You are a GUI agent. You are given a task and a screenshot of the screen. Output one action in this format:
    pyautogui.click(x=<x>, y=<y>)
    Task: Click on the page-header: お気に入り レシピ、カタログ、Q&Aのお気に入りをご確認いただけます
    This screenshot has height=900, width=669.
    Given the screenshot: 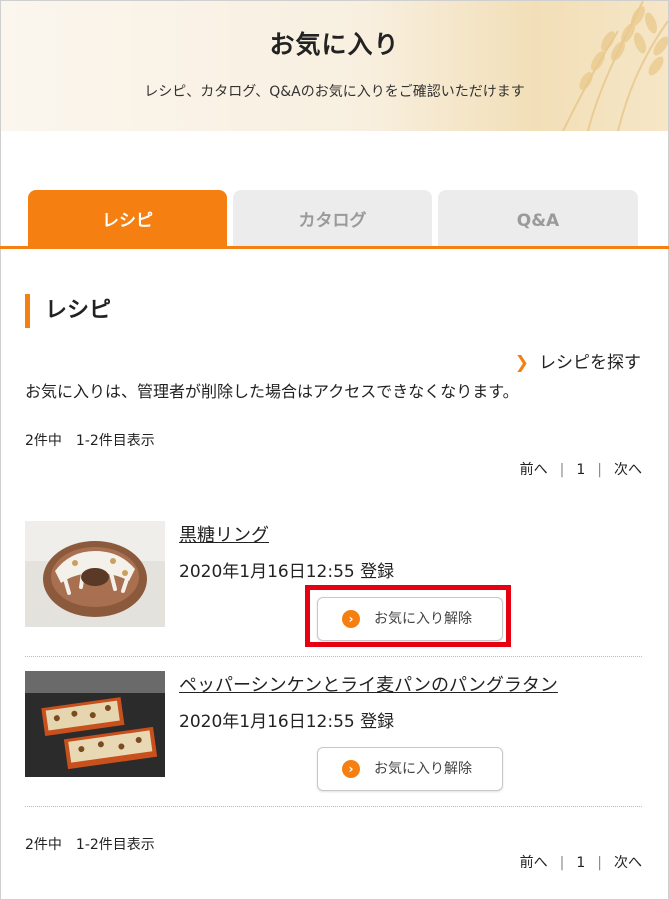 What is the action you would take?
    pyautogui.click(x=334, y=66)
    